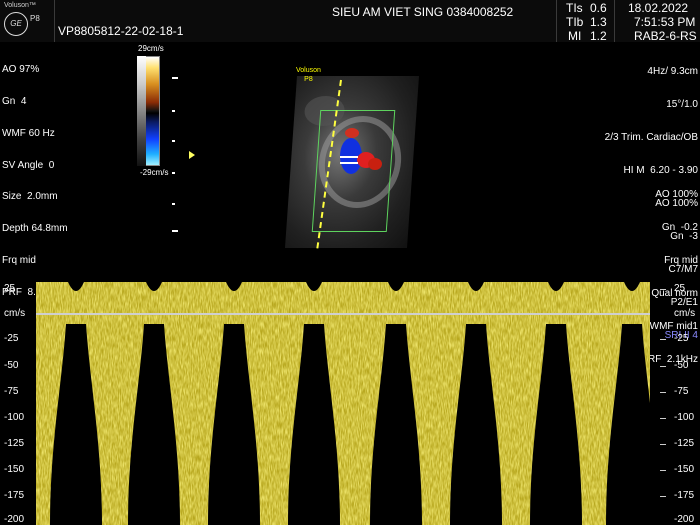  Describe the element at coordinates (21, 70) in the screenshot. I see `param-line: AO 97%` at that location.